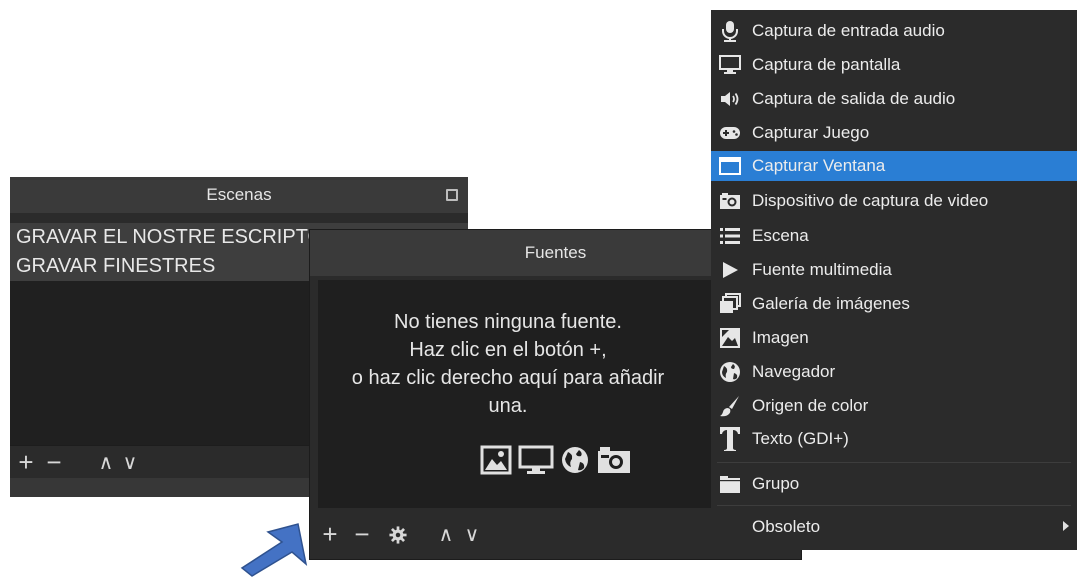 The height and width of the screenshot is (580, 1077). I want to click on message-line: o haz clic derecho aquí para añadir, so click(508, 378).